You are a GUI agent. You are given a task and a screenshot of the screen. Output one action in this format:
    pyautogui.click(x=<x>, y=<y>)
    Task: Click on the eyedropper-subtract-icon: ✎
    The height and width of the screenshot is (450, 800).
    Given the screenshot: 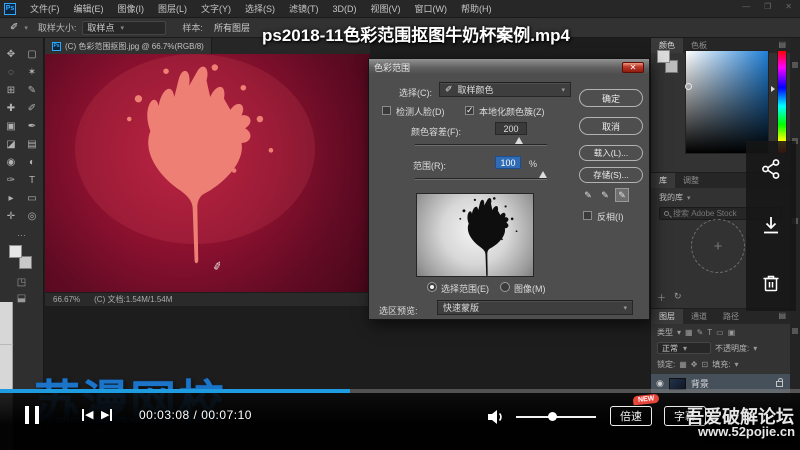 What is the action you would take?
    pyautogui.click(x=622, y=195)
    